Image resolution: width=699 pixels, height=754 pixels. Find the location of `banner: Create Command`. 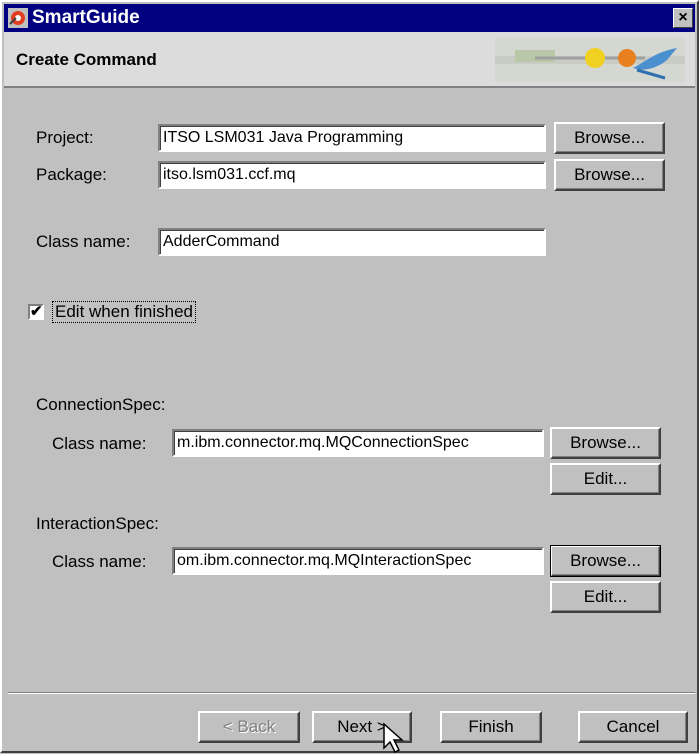

banner: Create Command is located at coordinates (349, 60).